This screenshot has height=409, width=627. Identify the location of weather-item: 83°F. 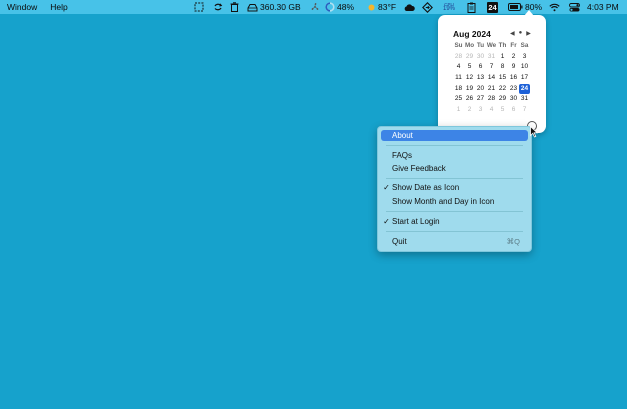
(381, 7).